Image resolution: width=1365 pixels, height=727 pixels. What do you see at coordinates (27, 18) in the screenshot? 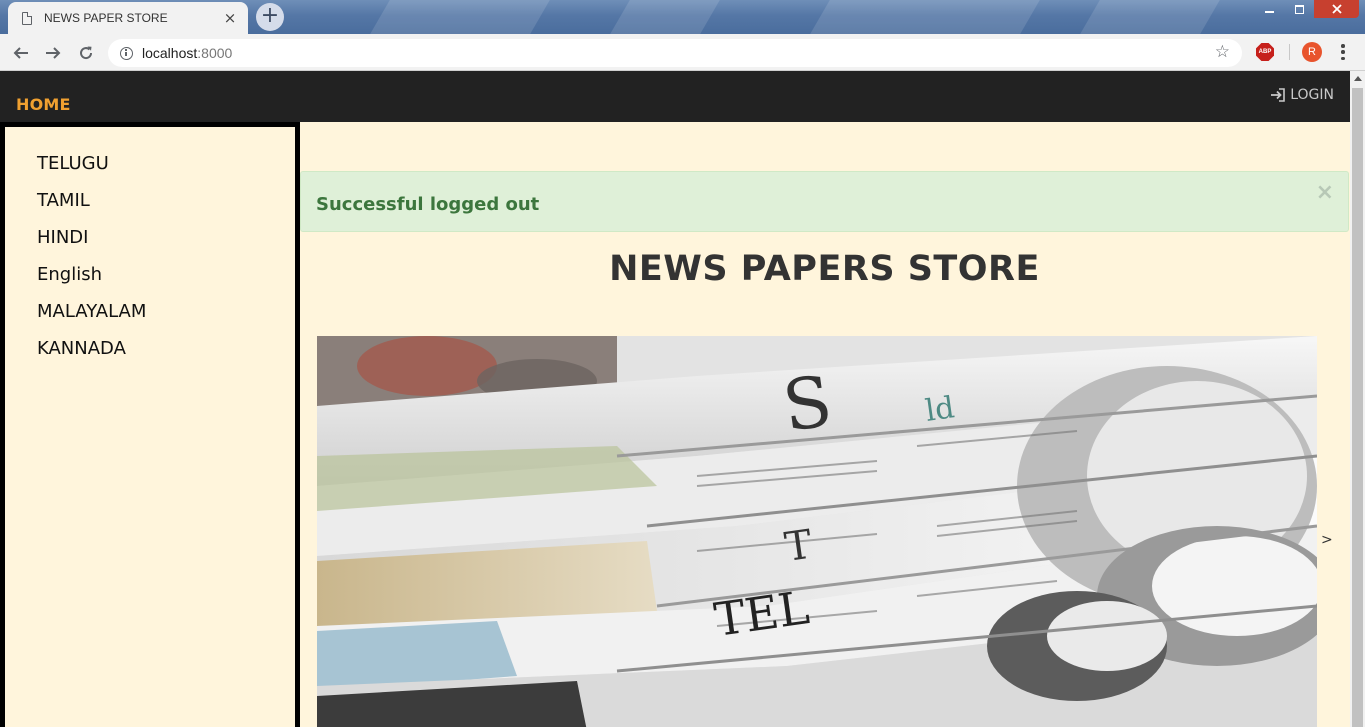
I see `page-icon` at bounding box center [27, 18].